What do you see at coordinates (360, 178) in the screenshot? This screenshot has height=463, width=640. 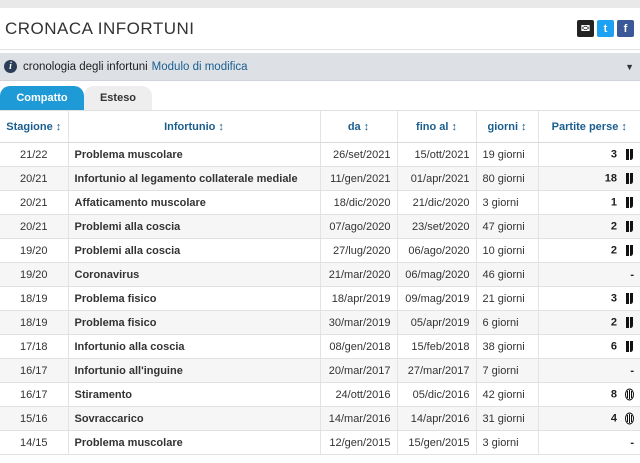 I see `cell-from-value: 11/gen/2021` at bounding box center [360, 178].